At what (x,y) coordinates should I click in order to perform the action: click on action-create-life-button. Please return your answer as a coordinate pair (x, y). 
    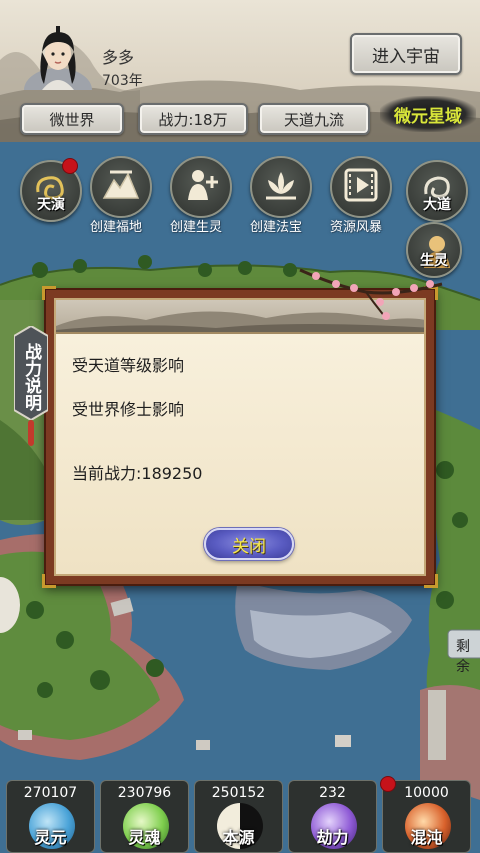
    Looking at the image, I should click on (201, 187).